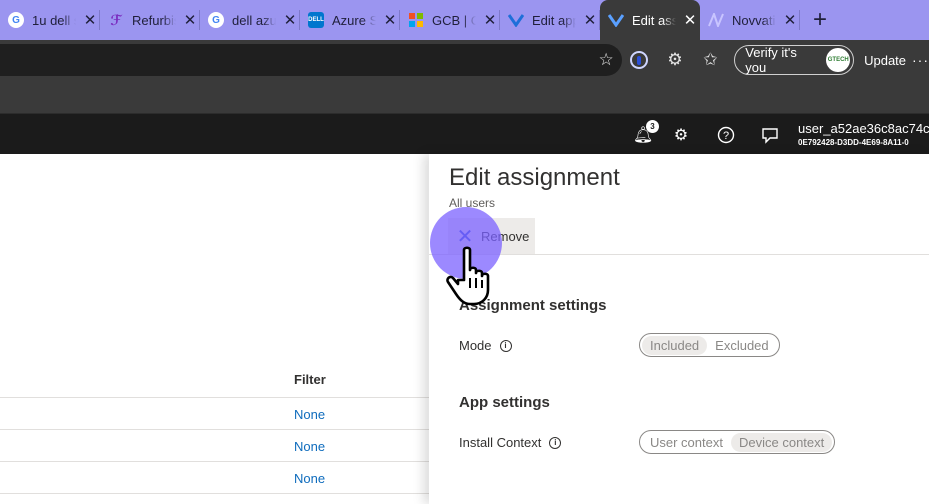  What do you see at coordinates (468, 276) in the screenshot?
I see `hand-pointer-icon` at bounding box center [468, 276].